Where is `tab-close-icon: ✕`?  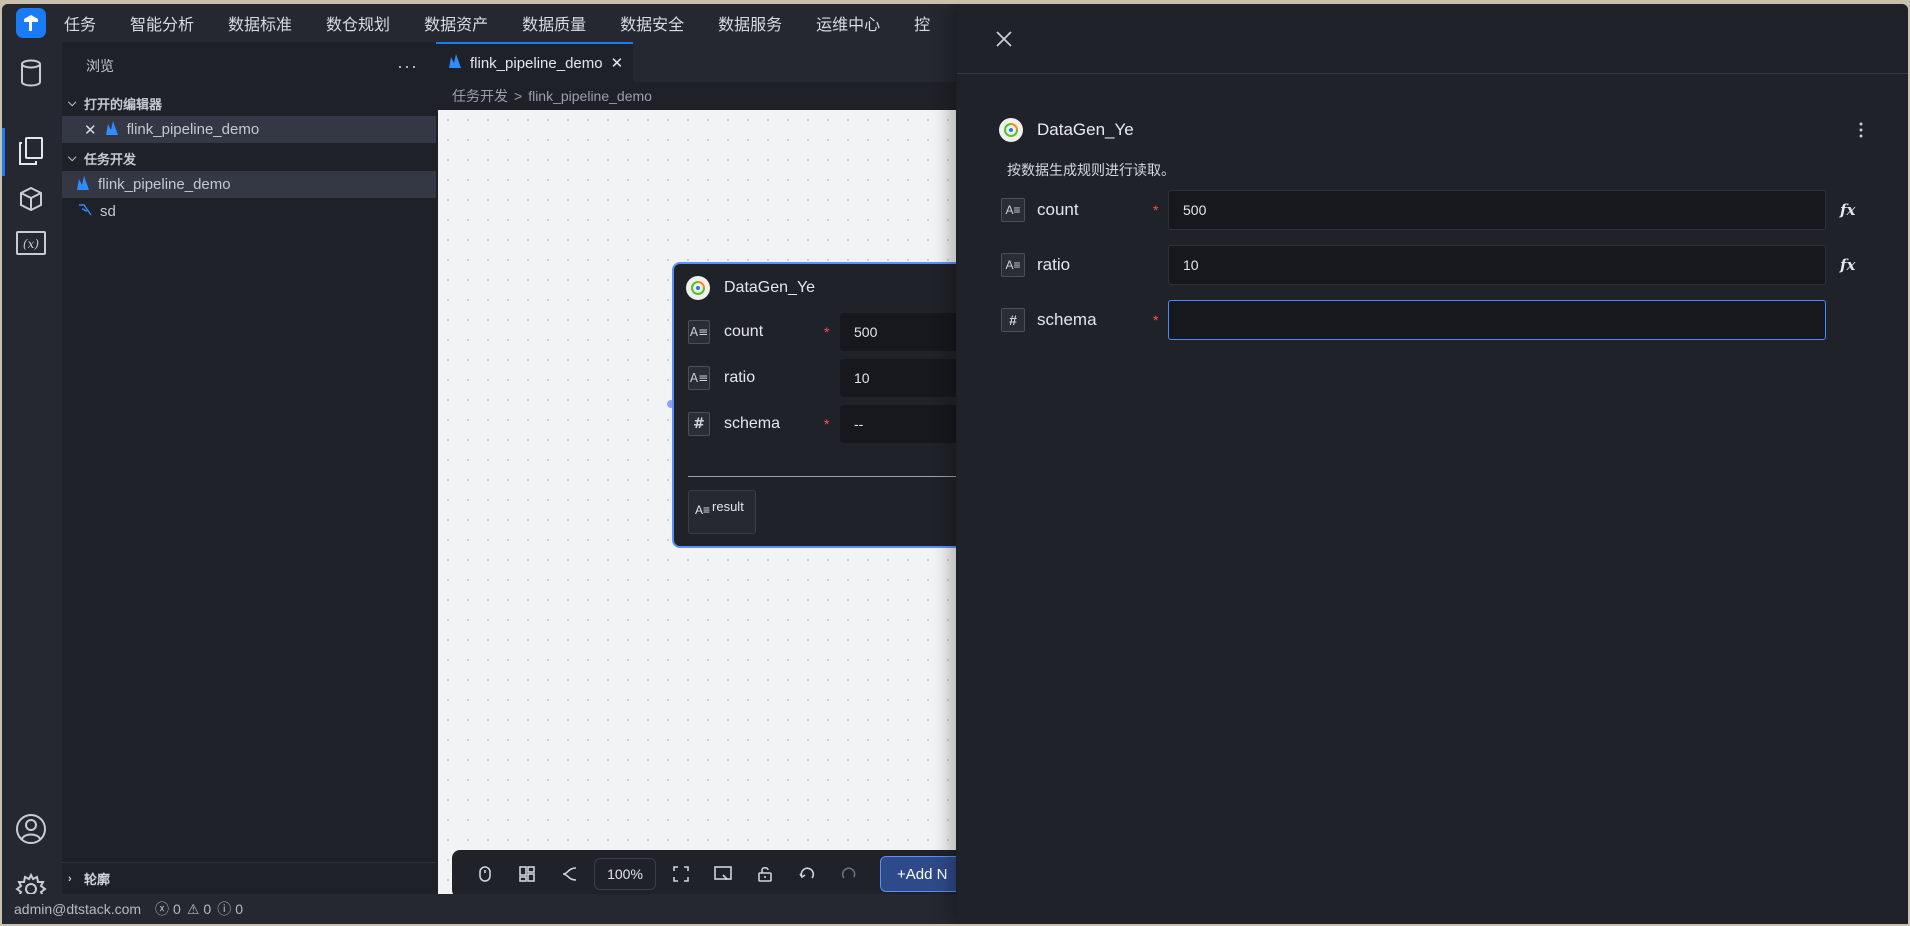 tab-close-icon: ✕ is located at coordinates (617, 63).